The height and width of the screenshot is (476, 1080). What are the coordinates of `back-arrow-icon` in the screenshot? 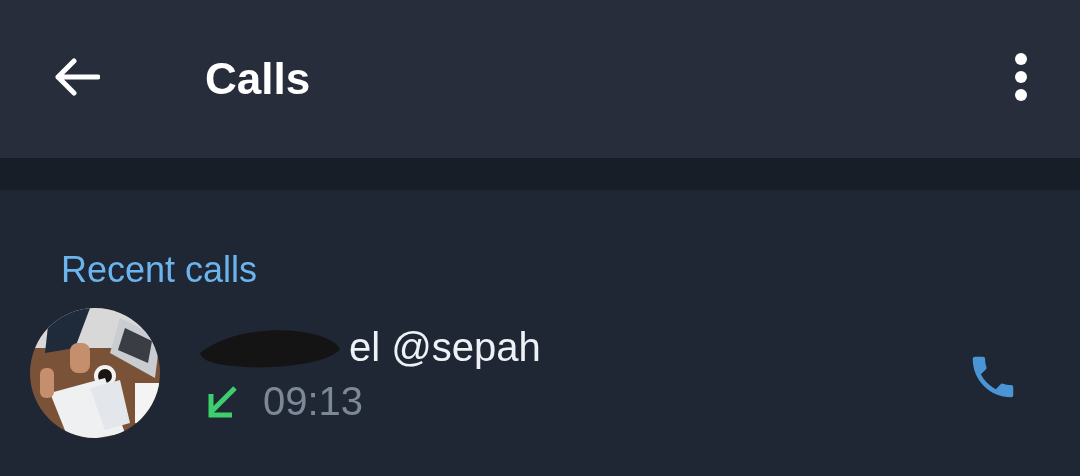 It's located at (76, 77).